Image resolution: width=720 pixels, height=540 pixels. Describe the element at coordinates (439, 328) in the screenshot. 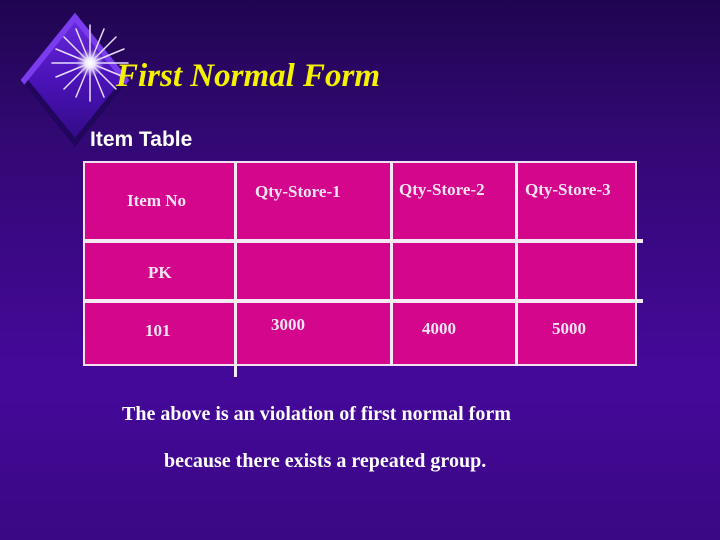

I see `cell-qty-store-2: 4000` at that location.